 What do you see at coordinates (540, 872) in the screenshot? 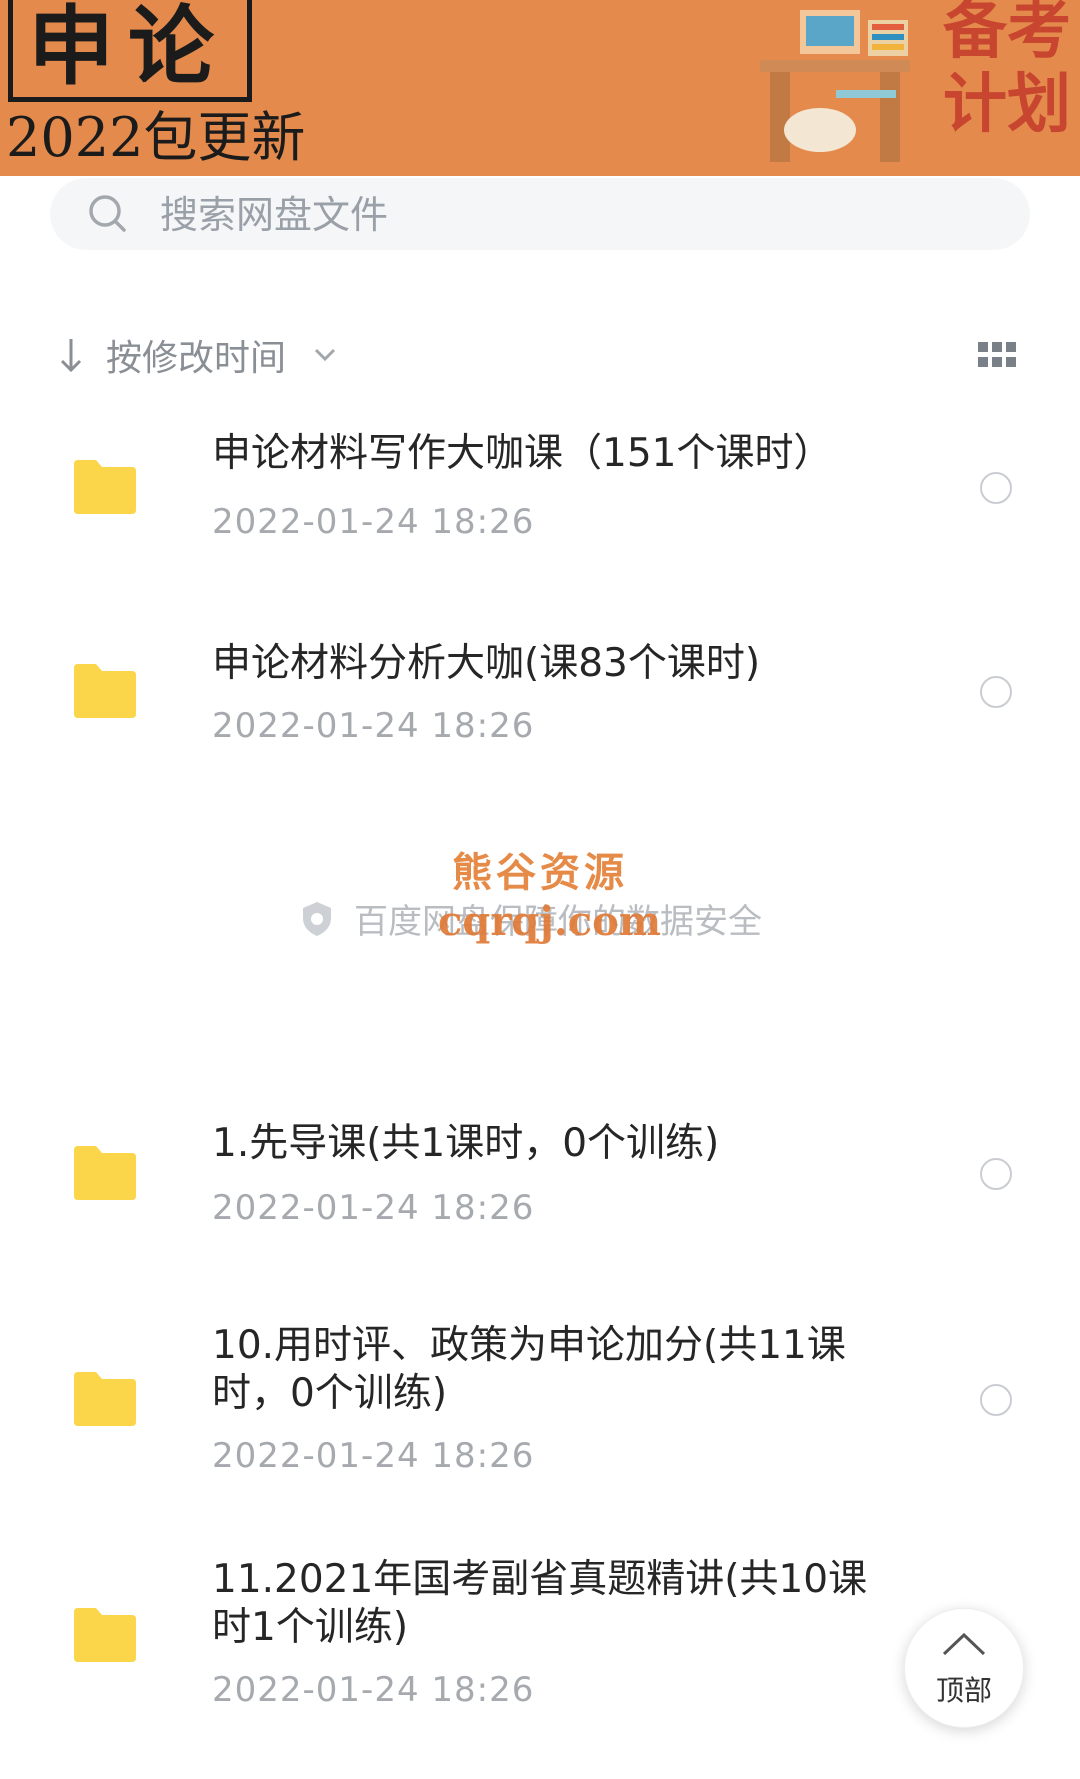
I see `watermark-title: 熊谷资源` at bounding box center [540, 872].